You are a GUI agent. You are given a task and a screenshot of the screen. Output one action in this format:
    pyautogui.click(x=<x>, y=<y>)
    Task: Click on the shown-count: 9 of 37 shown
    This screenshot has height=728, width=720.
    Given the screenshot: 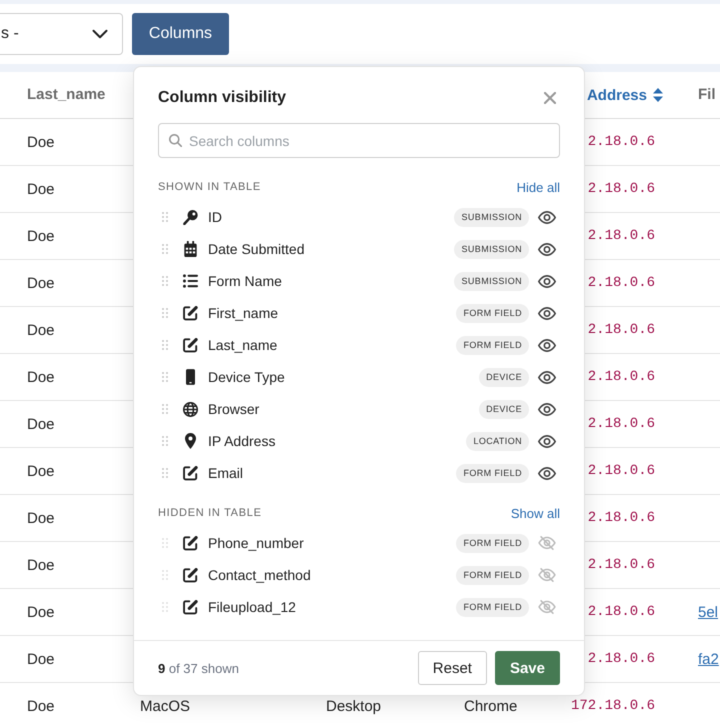 What is the action you would take?
    pyautogui.click(x=199, y=668)
    